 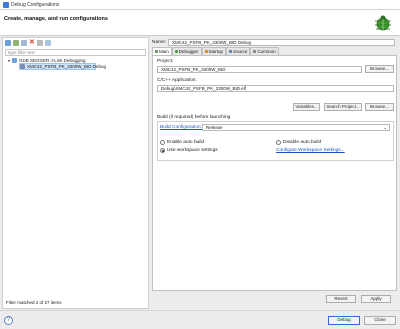 I want to click on common-icon, so click(x=255, y=51).